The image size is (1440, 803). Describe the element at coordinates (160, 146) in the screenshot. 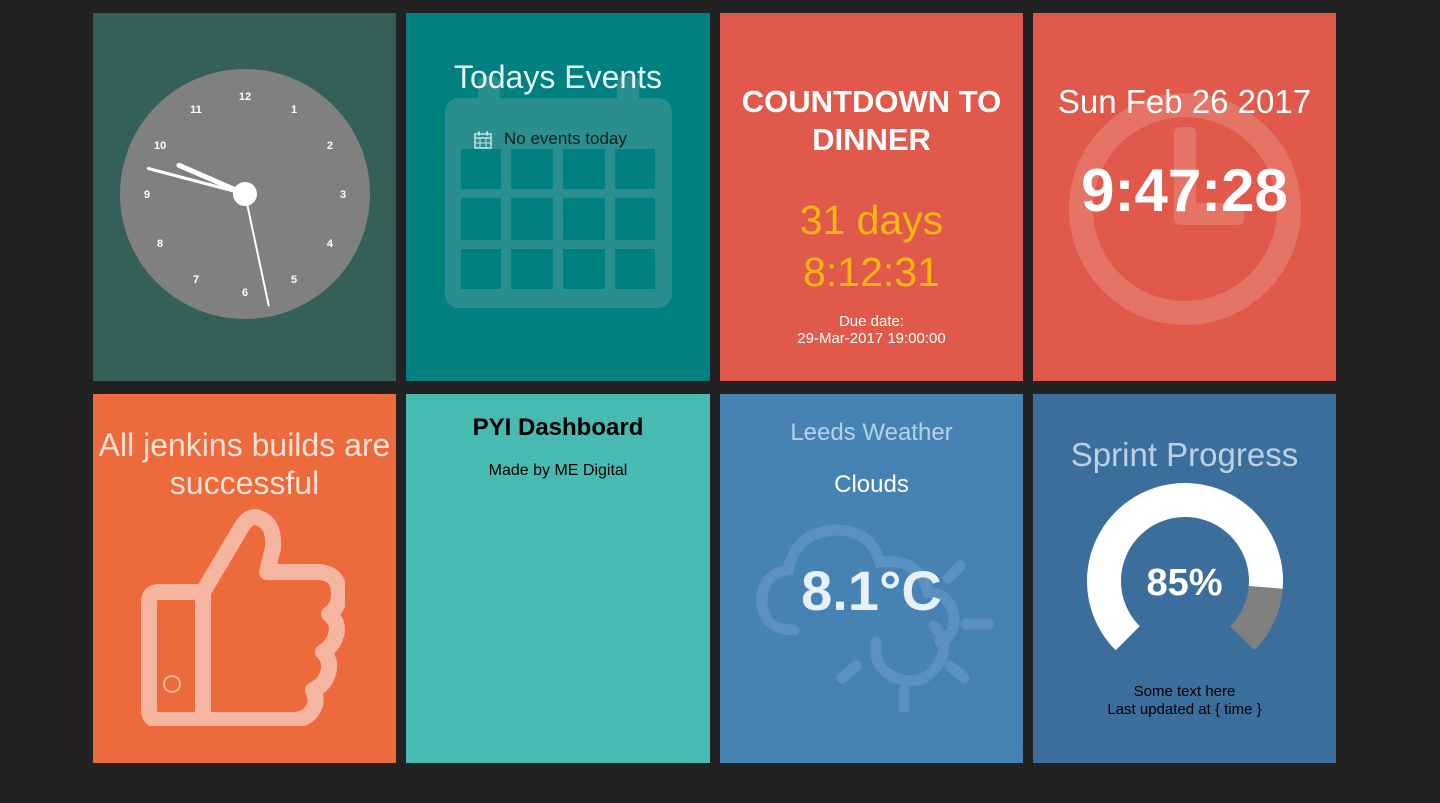

I see `clock-number: 10` at that location.